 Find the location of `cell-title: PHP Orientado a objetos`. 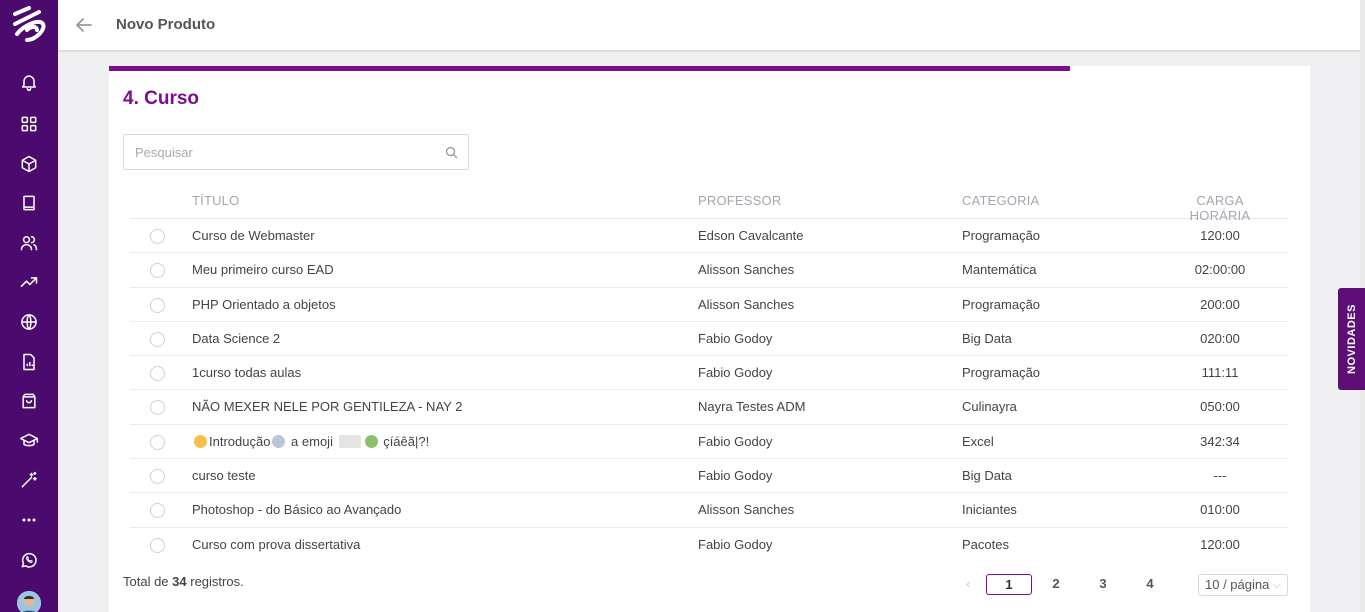

cell-title: PHP Orientado a objetos is located at coordinates (264, 304).